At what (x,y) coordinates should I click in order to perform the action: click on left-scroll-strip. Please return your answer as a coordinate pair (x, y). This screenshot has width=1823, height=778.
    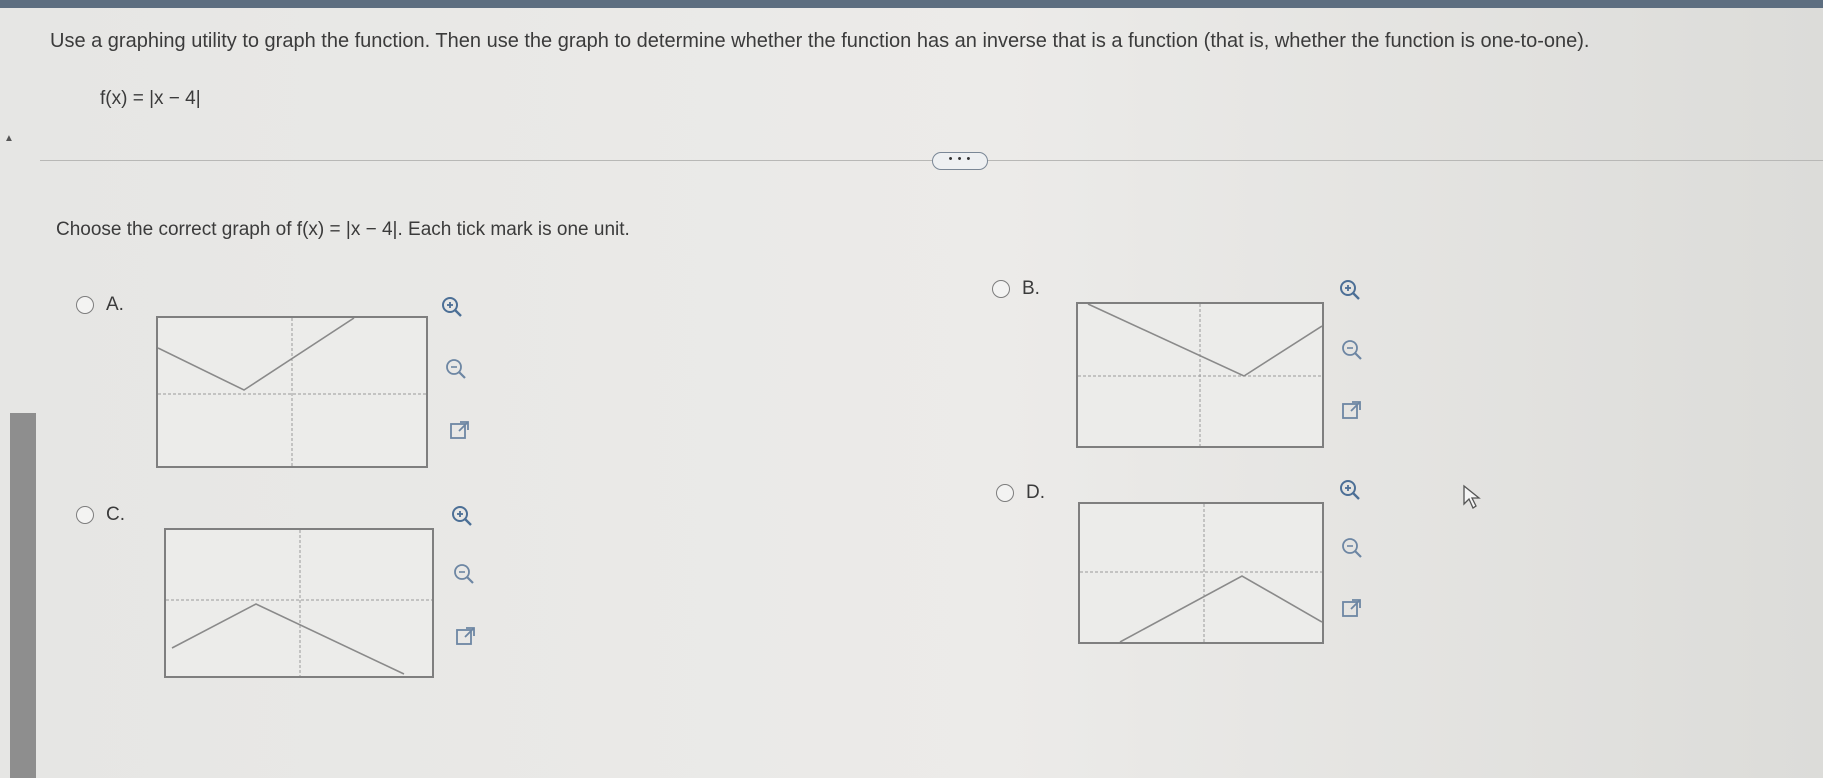
    Looking at the image, I should click on (23, 595).